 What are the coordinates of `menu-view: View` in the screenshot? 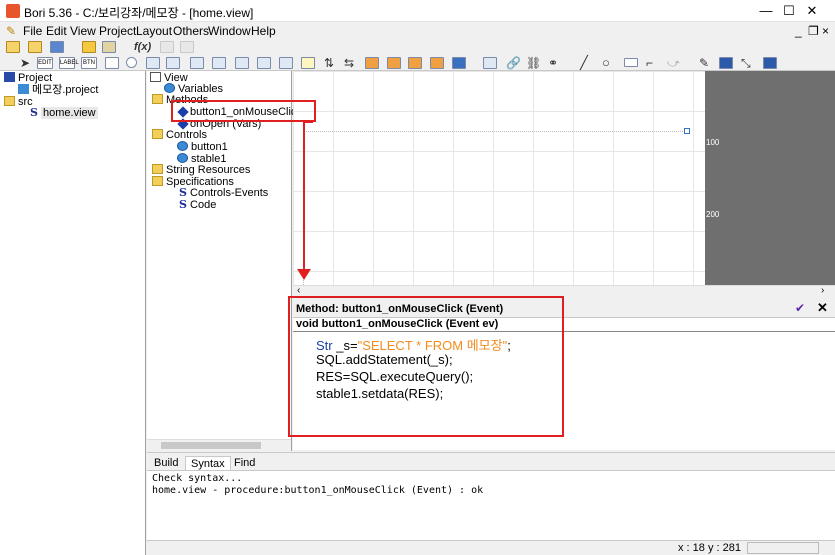 It's located at (83, 31).